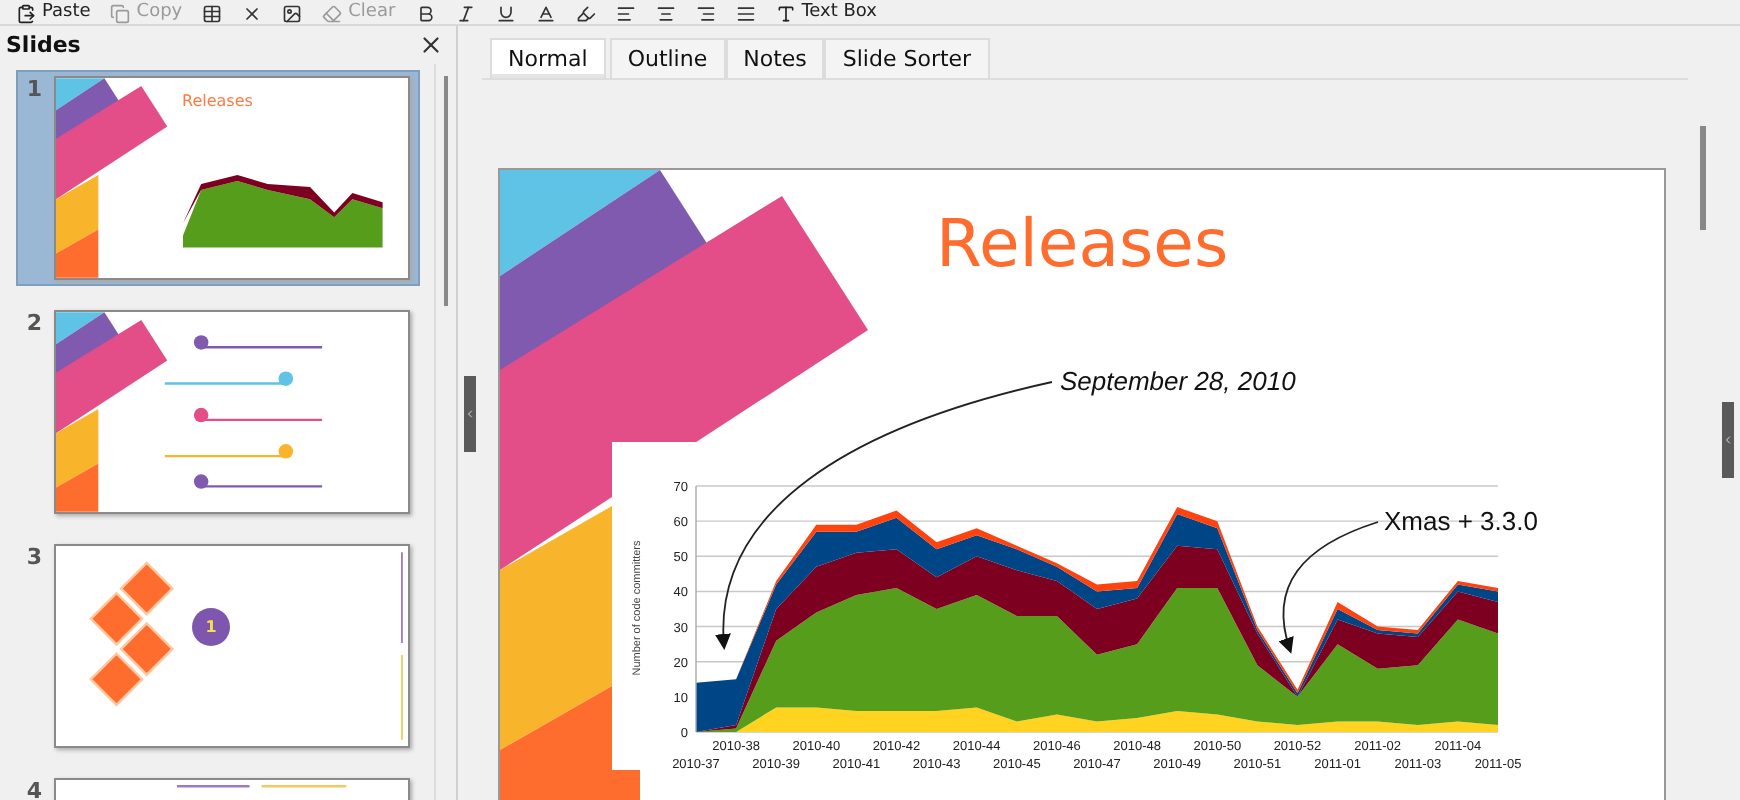 The height and width of the screenshot is (800, 1740). I want to click on panel-title: Slides, so click(43, 45).